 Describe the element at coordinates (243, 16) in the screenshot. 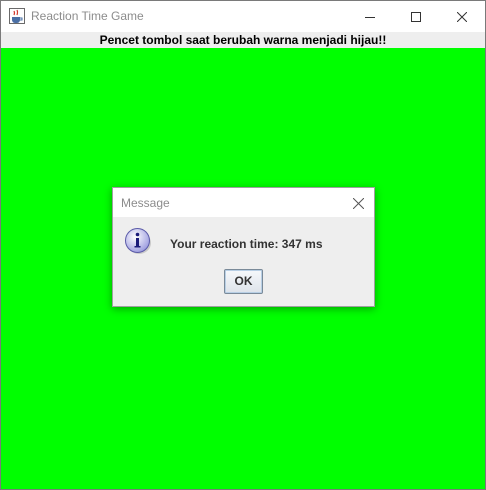

I see `window-titlebar: Reaction Time Game` at that location.